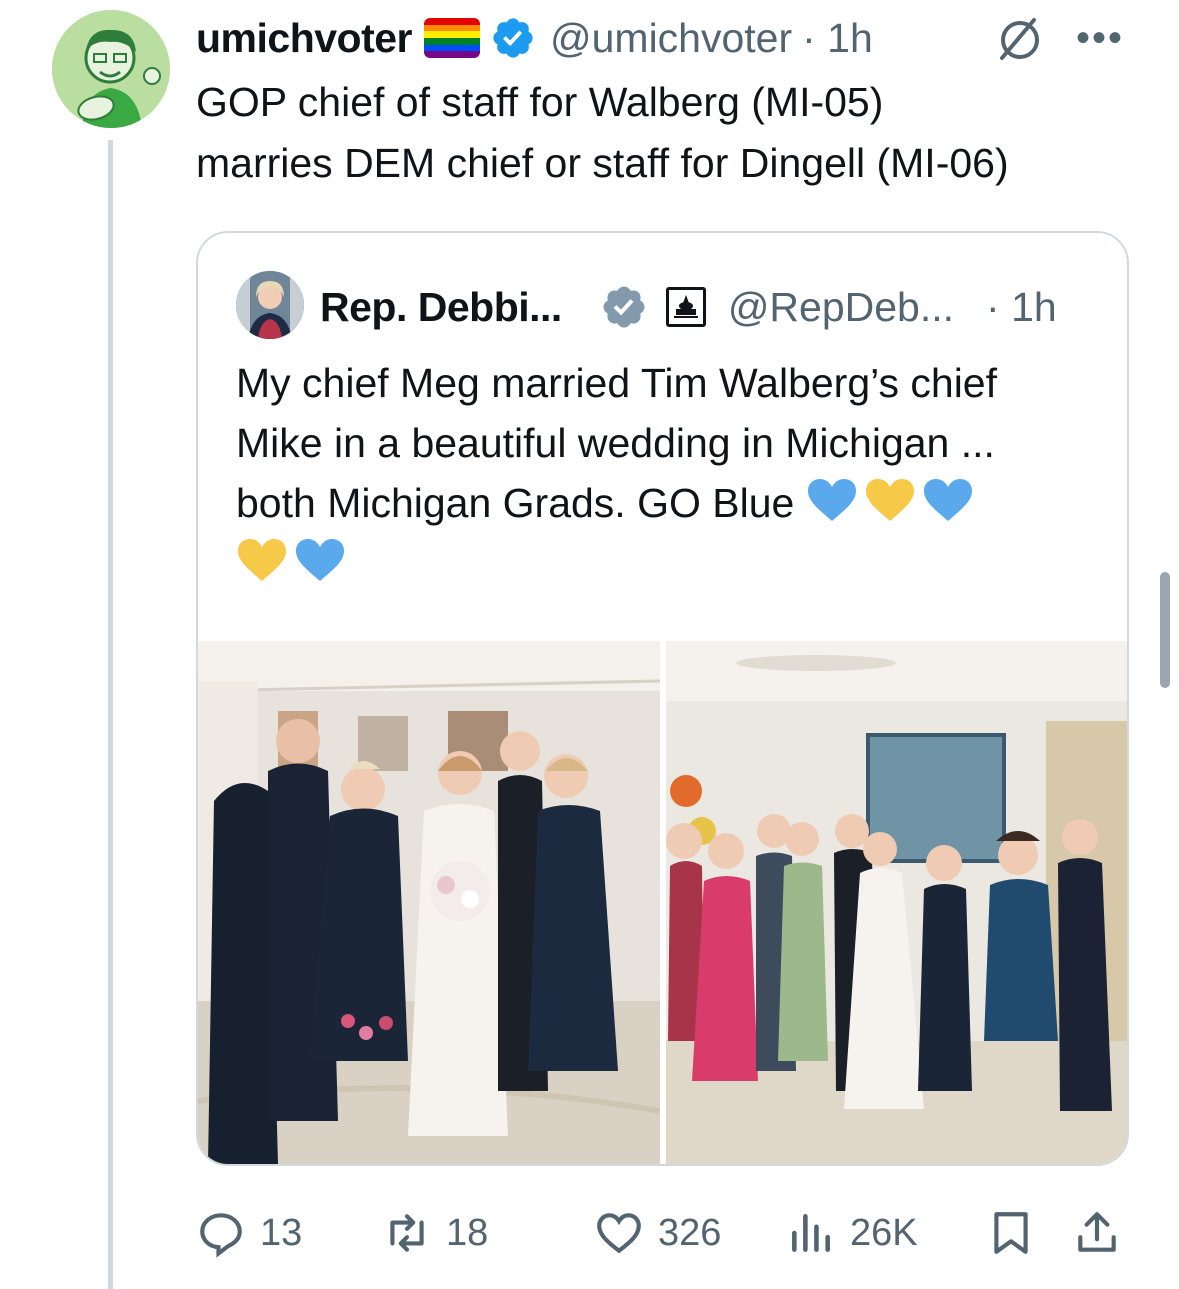 The height and width of the screenshot is (1289, 1179). What do you see at coordinates (304, 38) in the screenshot?
I see `author-name: umichvoter` at bounding box center [304, 38].